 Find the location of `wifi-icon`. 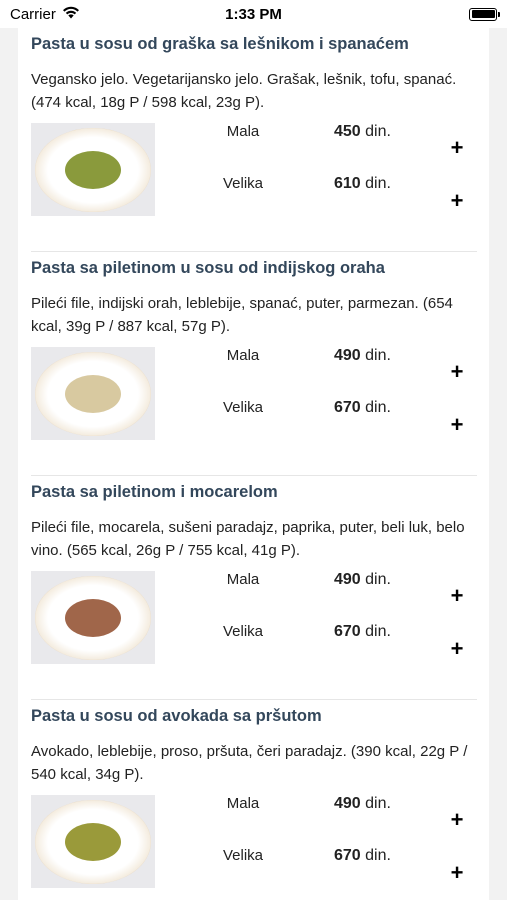

wifi-icon is located at coordinates (71, 14).